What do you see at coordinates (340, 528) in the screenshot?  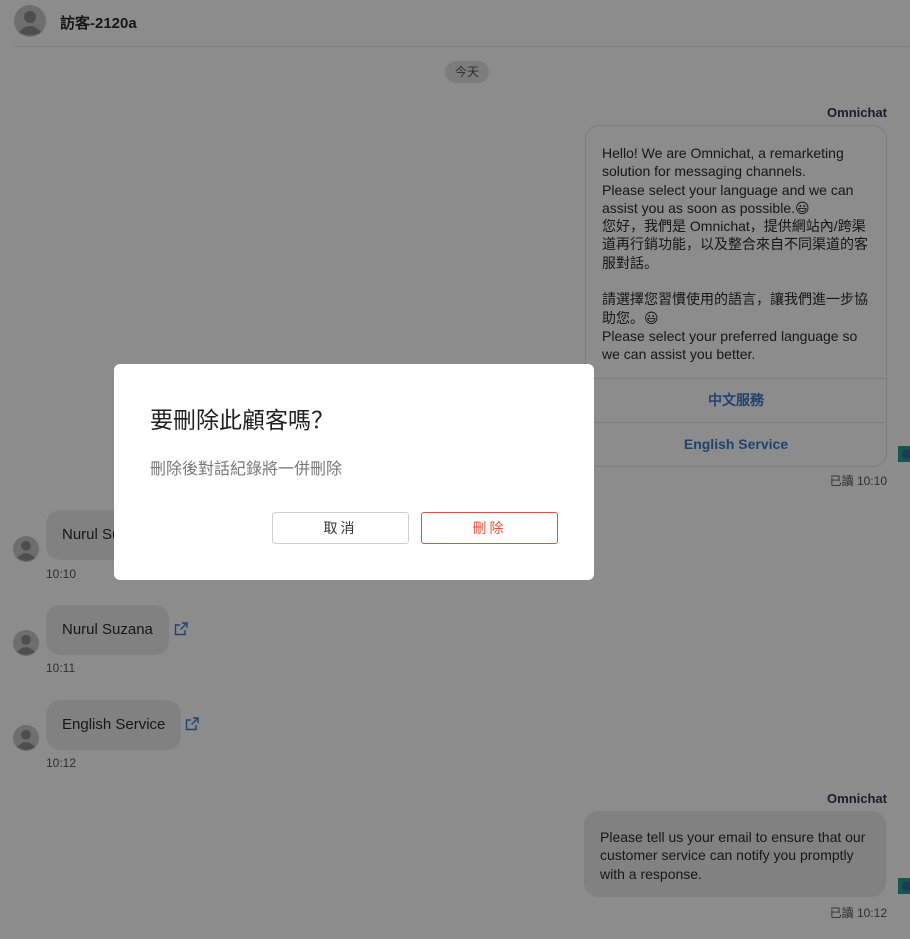 I see `cancel-button: 取消` at bounding box center [340, 528].